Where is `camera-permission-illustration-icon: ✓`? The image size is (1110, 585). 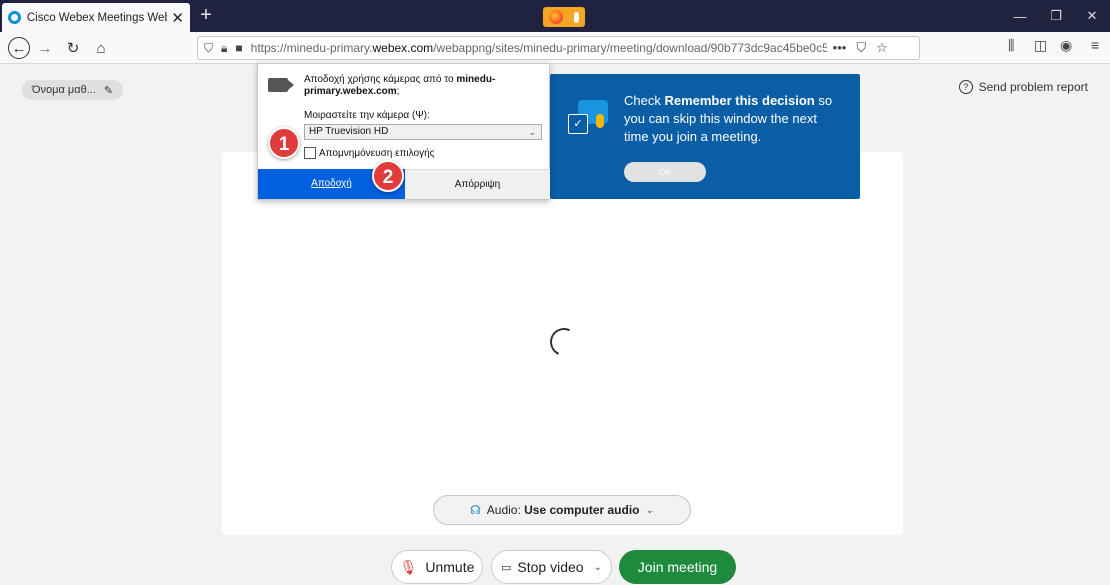 camera-permission-illustration-icon: ✓ is located at coordinates (590, 120).